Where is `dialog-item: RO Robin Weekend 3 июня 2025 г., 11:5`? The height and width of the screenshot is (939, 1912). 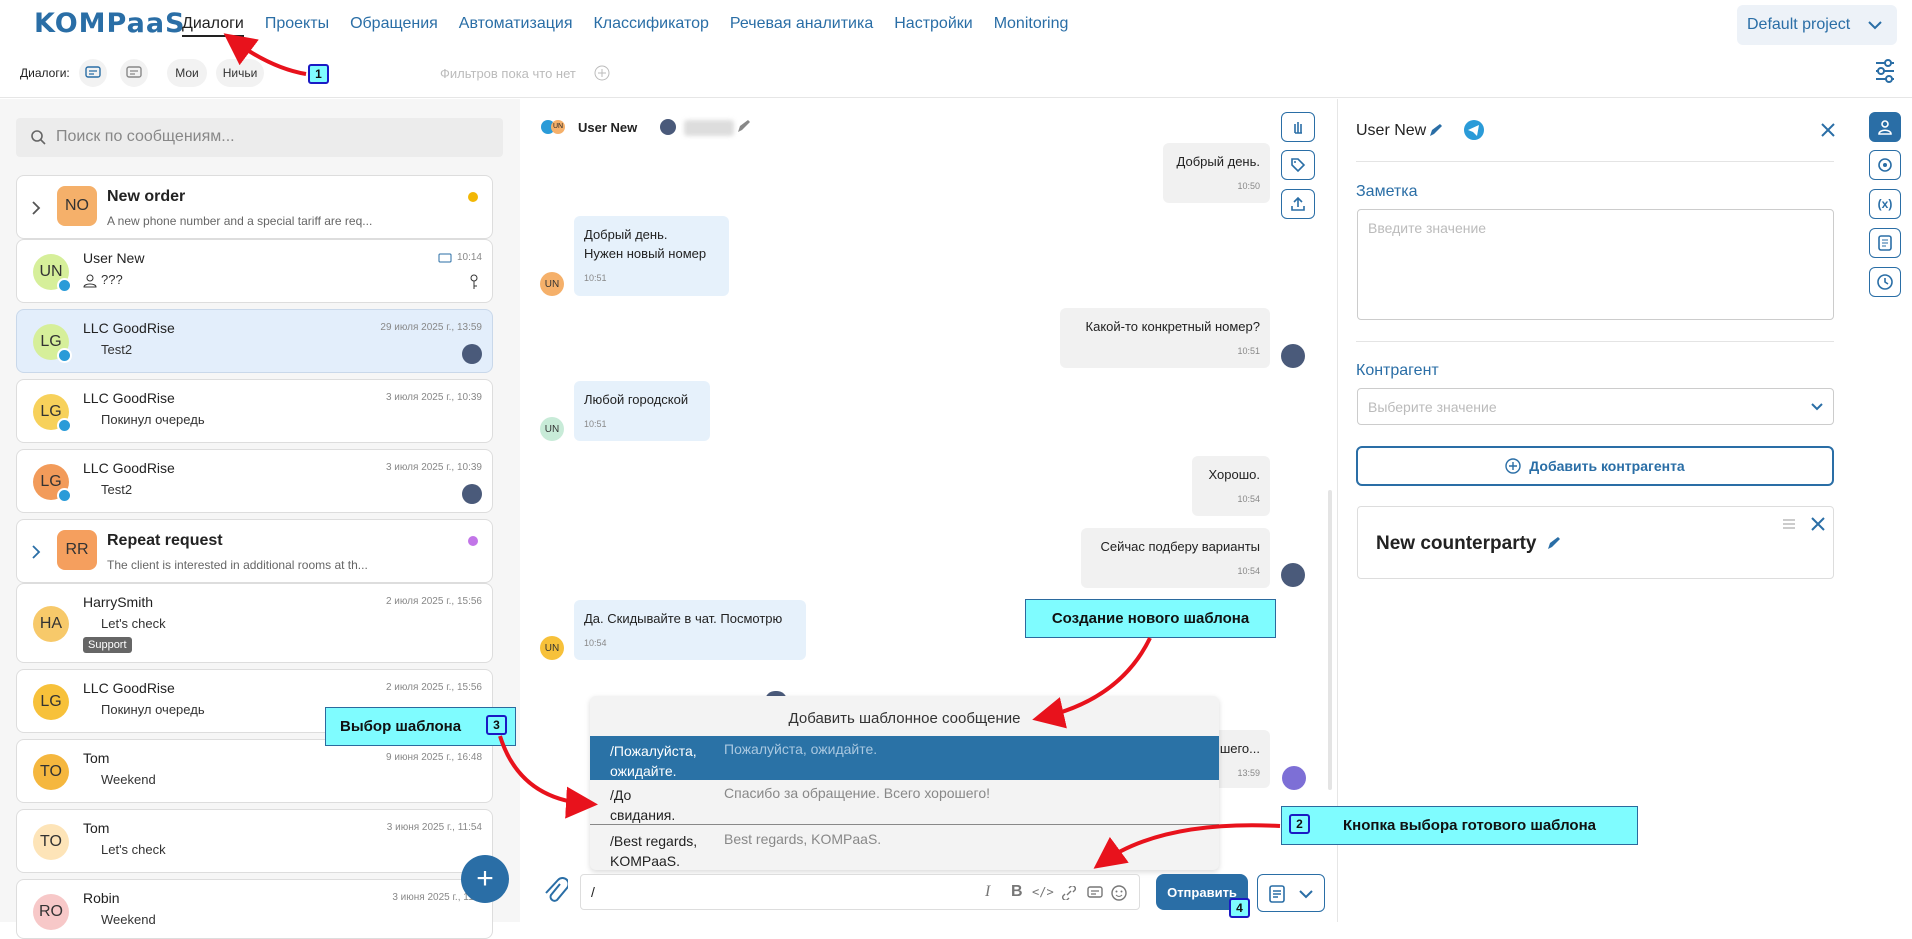
dialog-item: RO Robin Weekend 3 июня 2025 г., 11:5 is located at coordinates (254, 909).